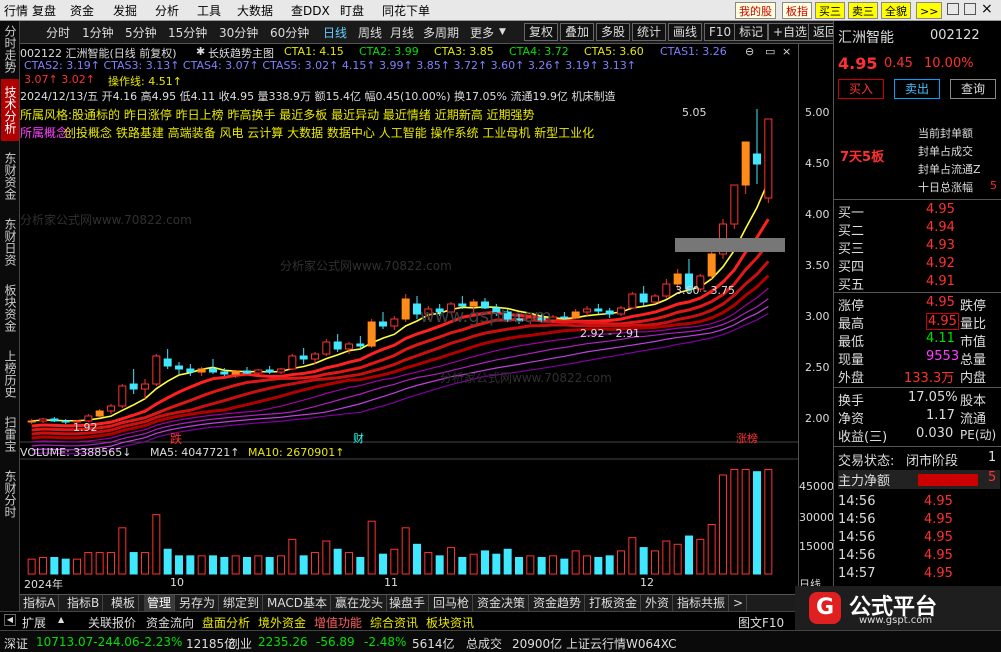  What do you see at coordinates (200, 51) in the screenshot?
I see `settings-icon: ✱` at bounding box center [200, 51].